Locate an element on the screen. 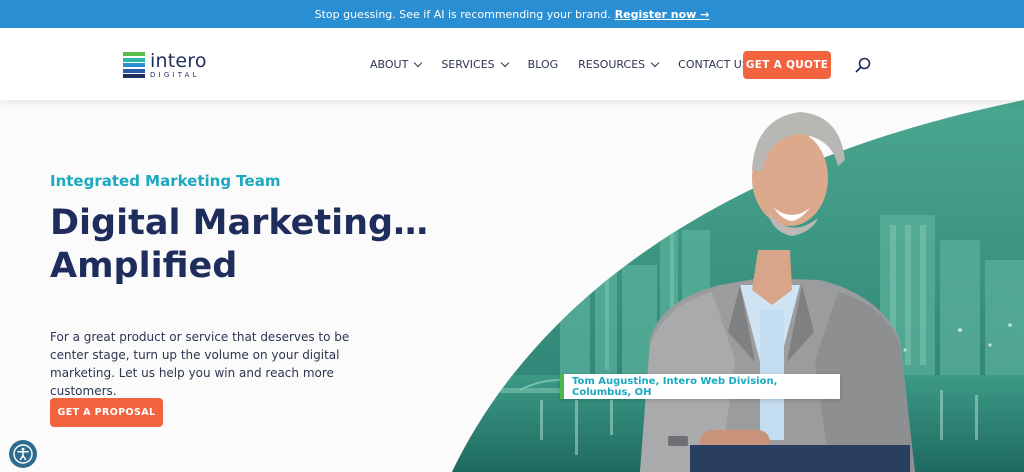 Image resolution: width=1024 pixels, height=472 pixels. logo-wordmark: intero is located at coordinates (178, 60).